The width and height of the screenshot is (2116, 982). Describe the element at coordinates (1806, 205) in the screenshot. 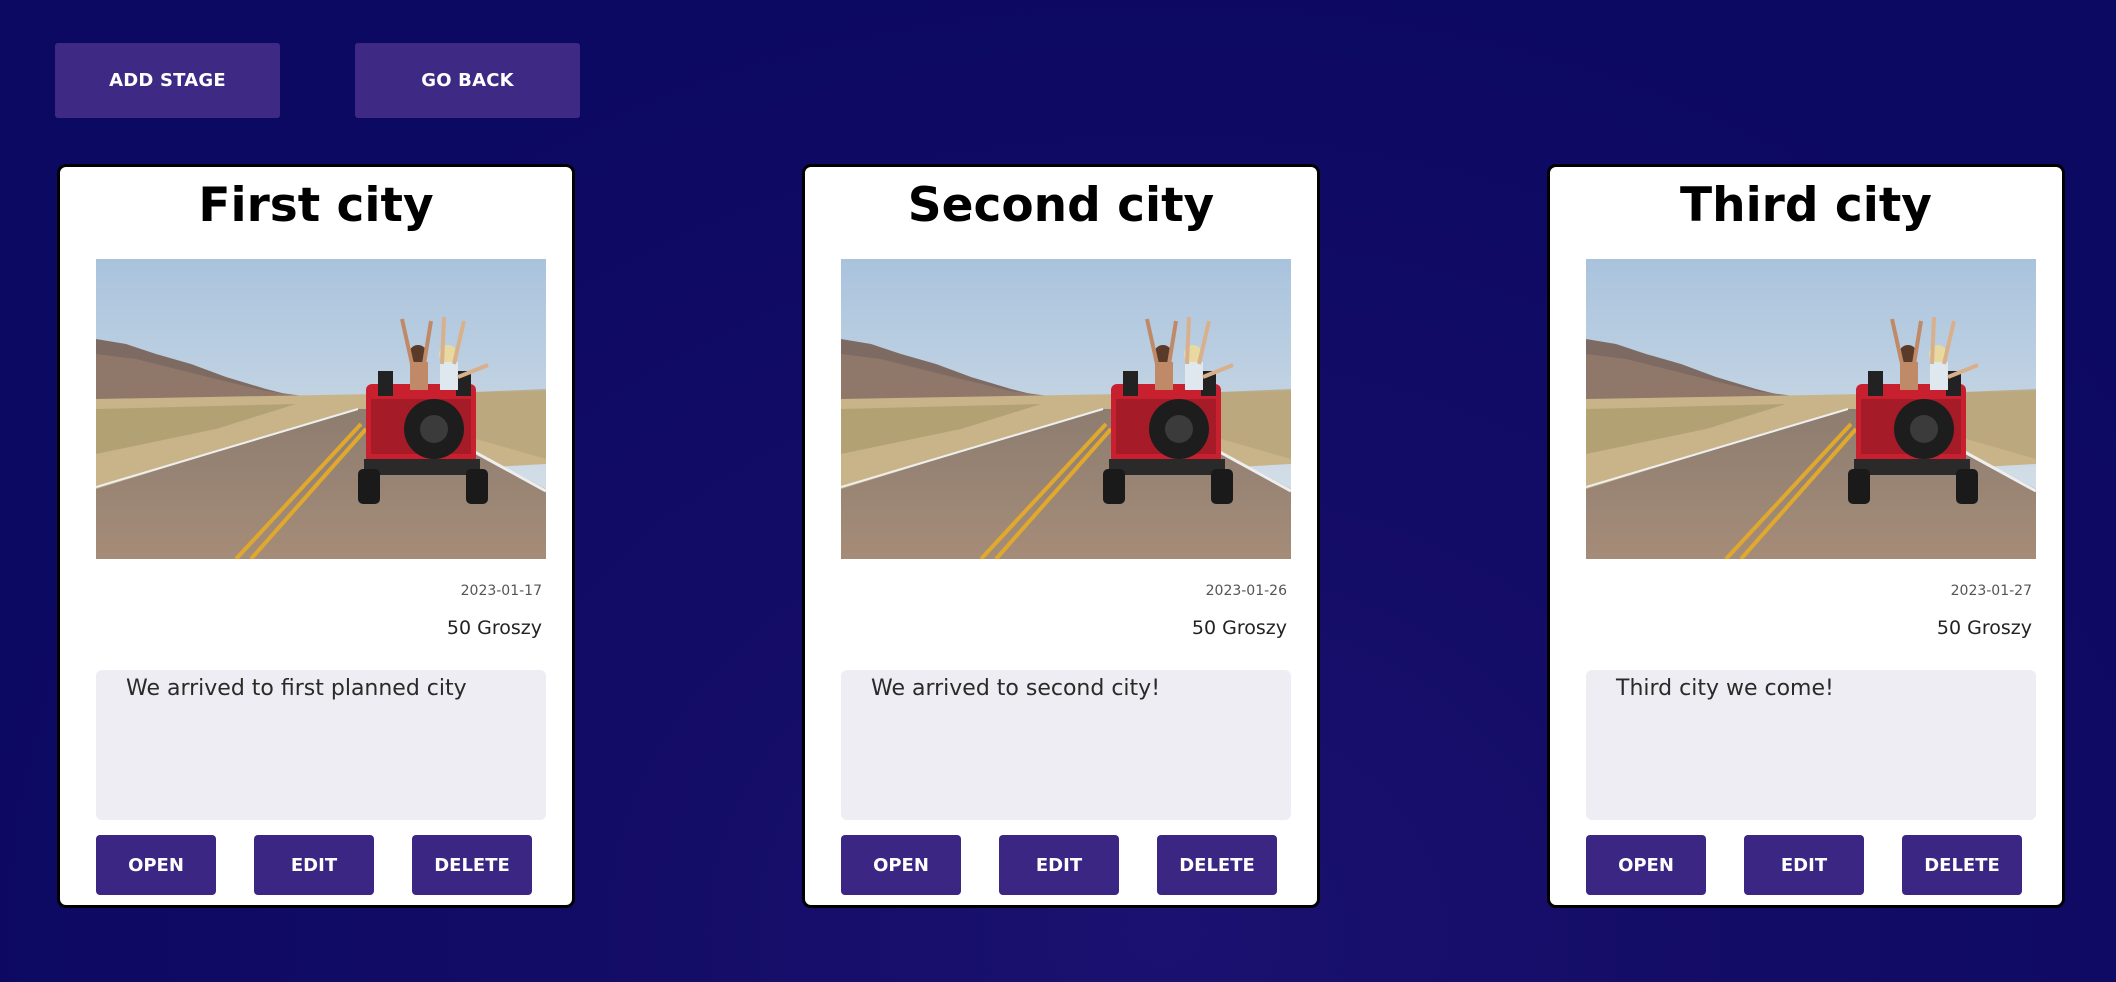

I see `stage-title: Third city` at that location.